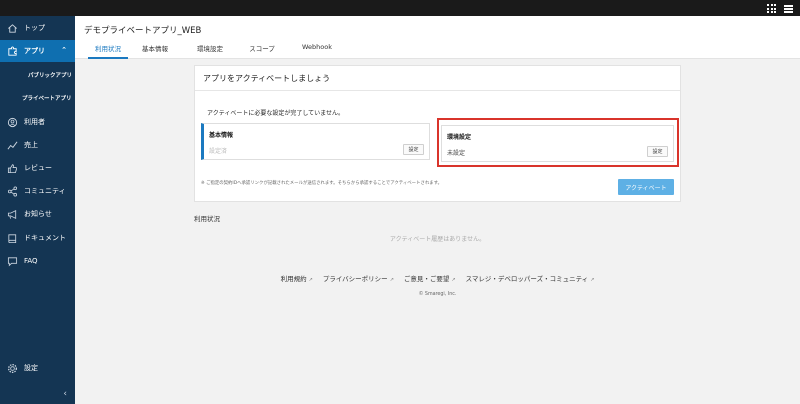  I want to click on sidebar-item-label: アプリ, so click(34, 51).